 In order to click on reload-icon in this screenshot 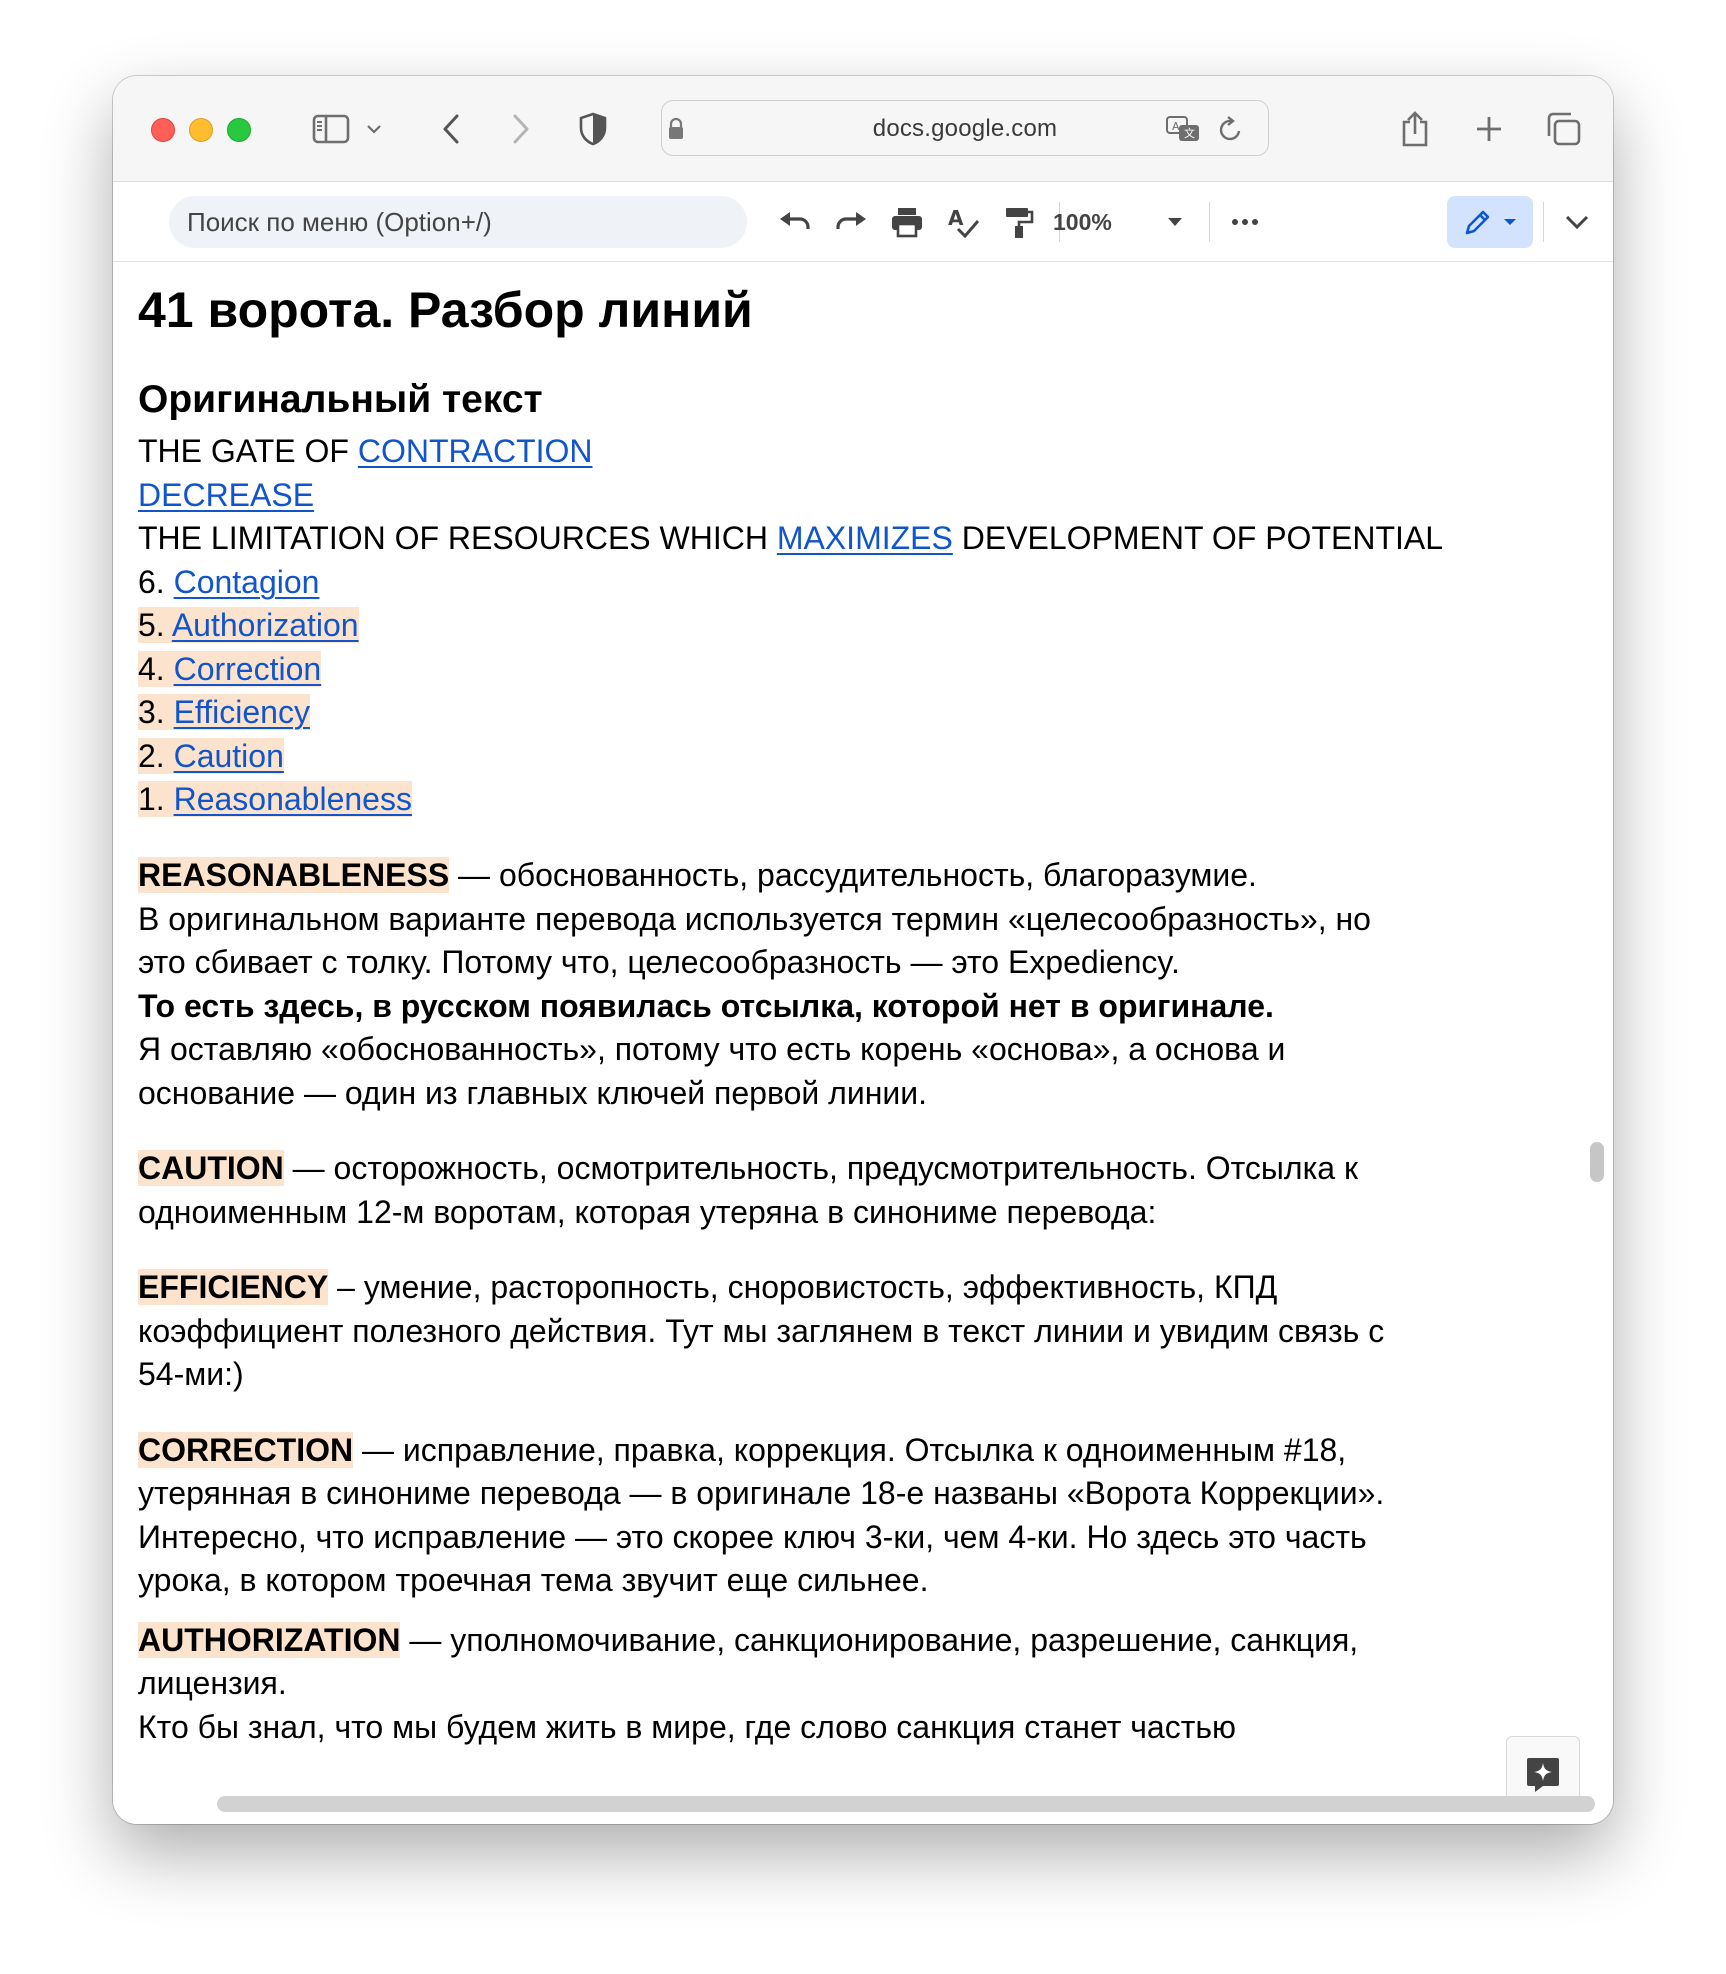, I will do `click(1231, 131)`.